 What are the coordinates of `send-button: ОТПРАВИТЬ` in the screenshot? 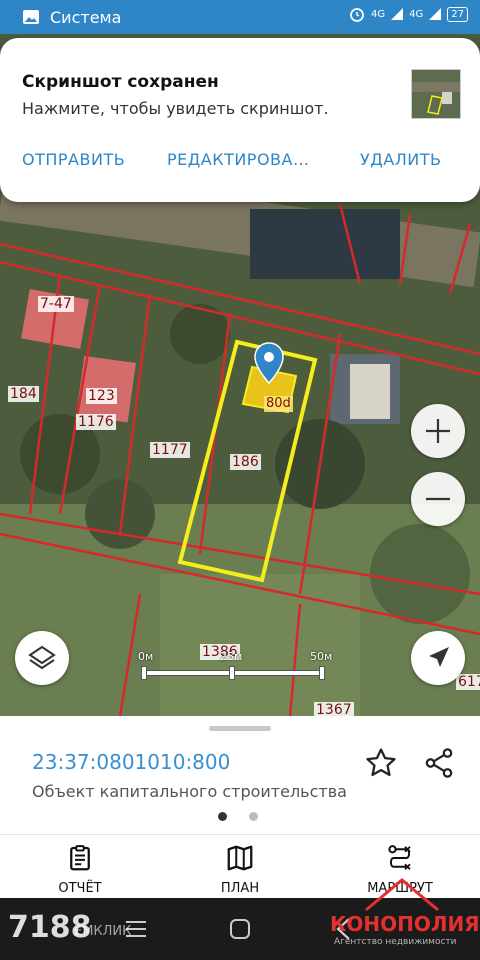 It's located at (73, 159).